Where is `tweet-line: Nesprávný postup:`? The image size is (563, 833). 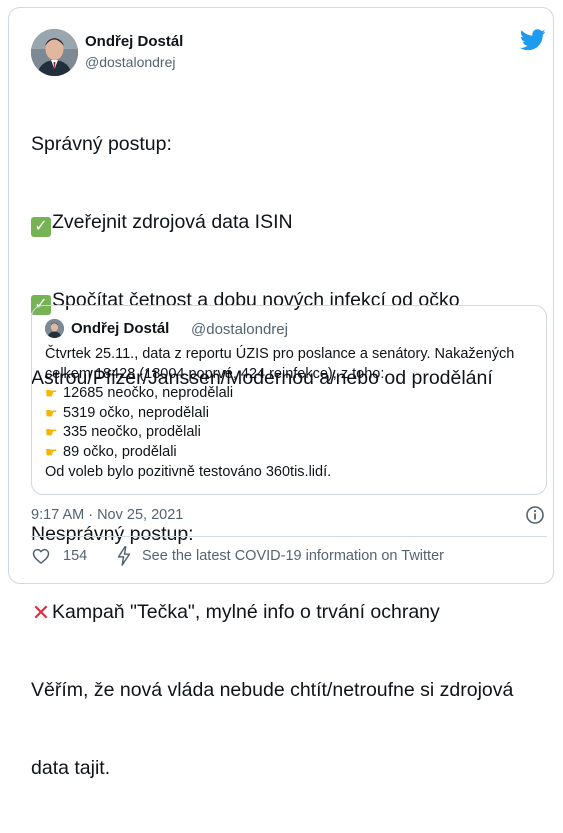
tweet-line: Nesprávný postup: is located at coordinates (291, 534).